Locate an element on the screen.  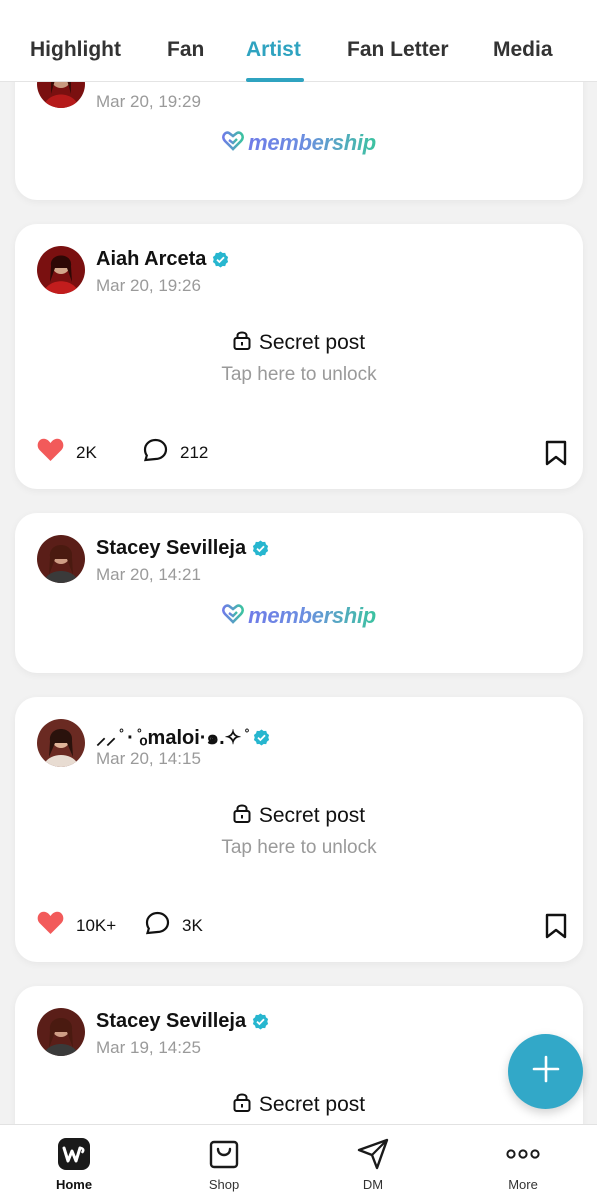
like-count: 2K is located at coordinates (86, 452).